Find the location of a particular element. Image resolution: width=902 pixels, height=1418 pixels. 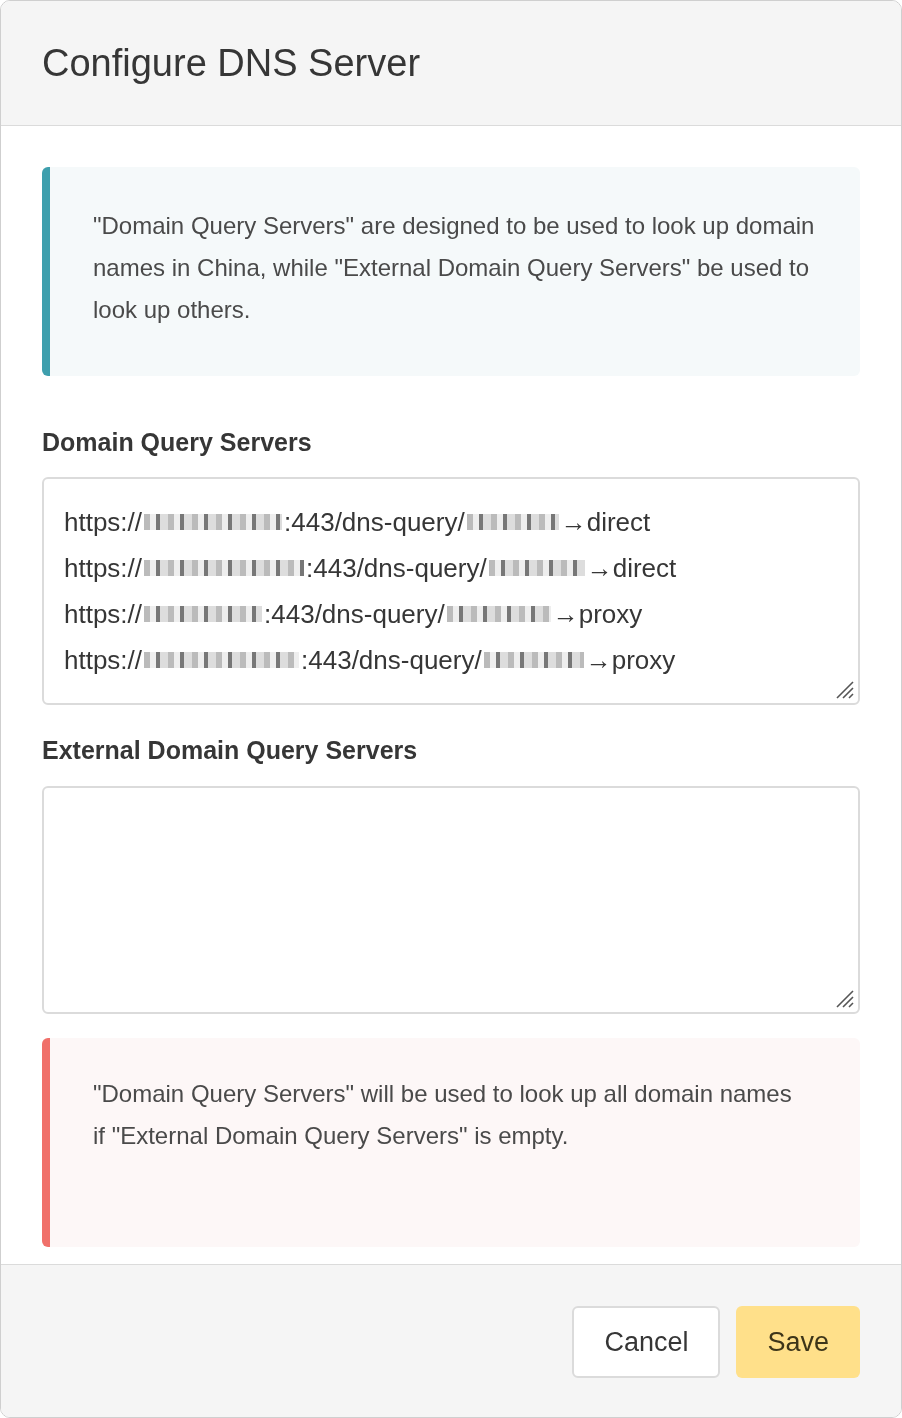

field-label: Domain Query Servers is located at coordinates (177, 442).